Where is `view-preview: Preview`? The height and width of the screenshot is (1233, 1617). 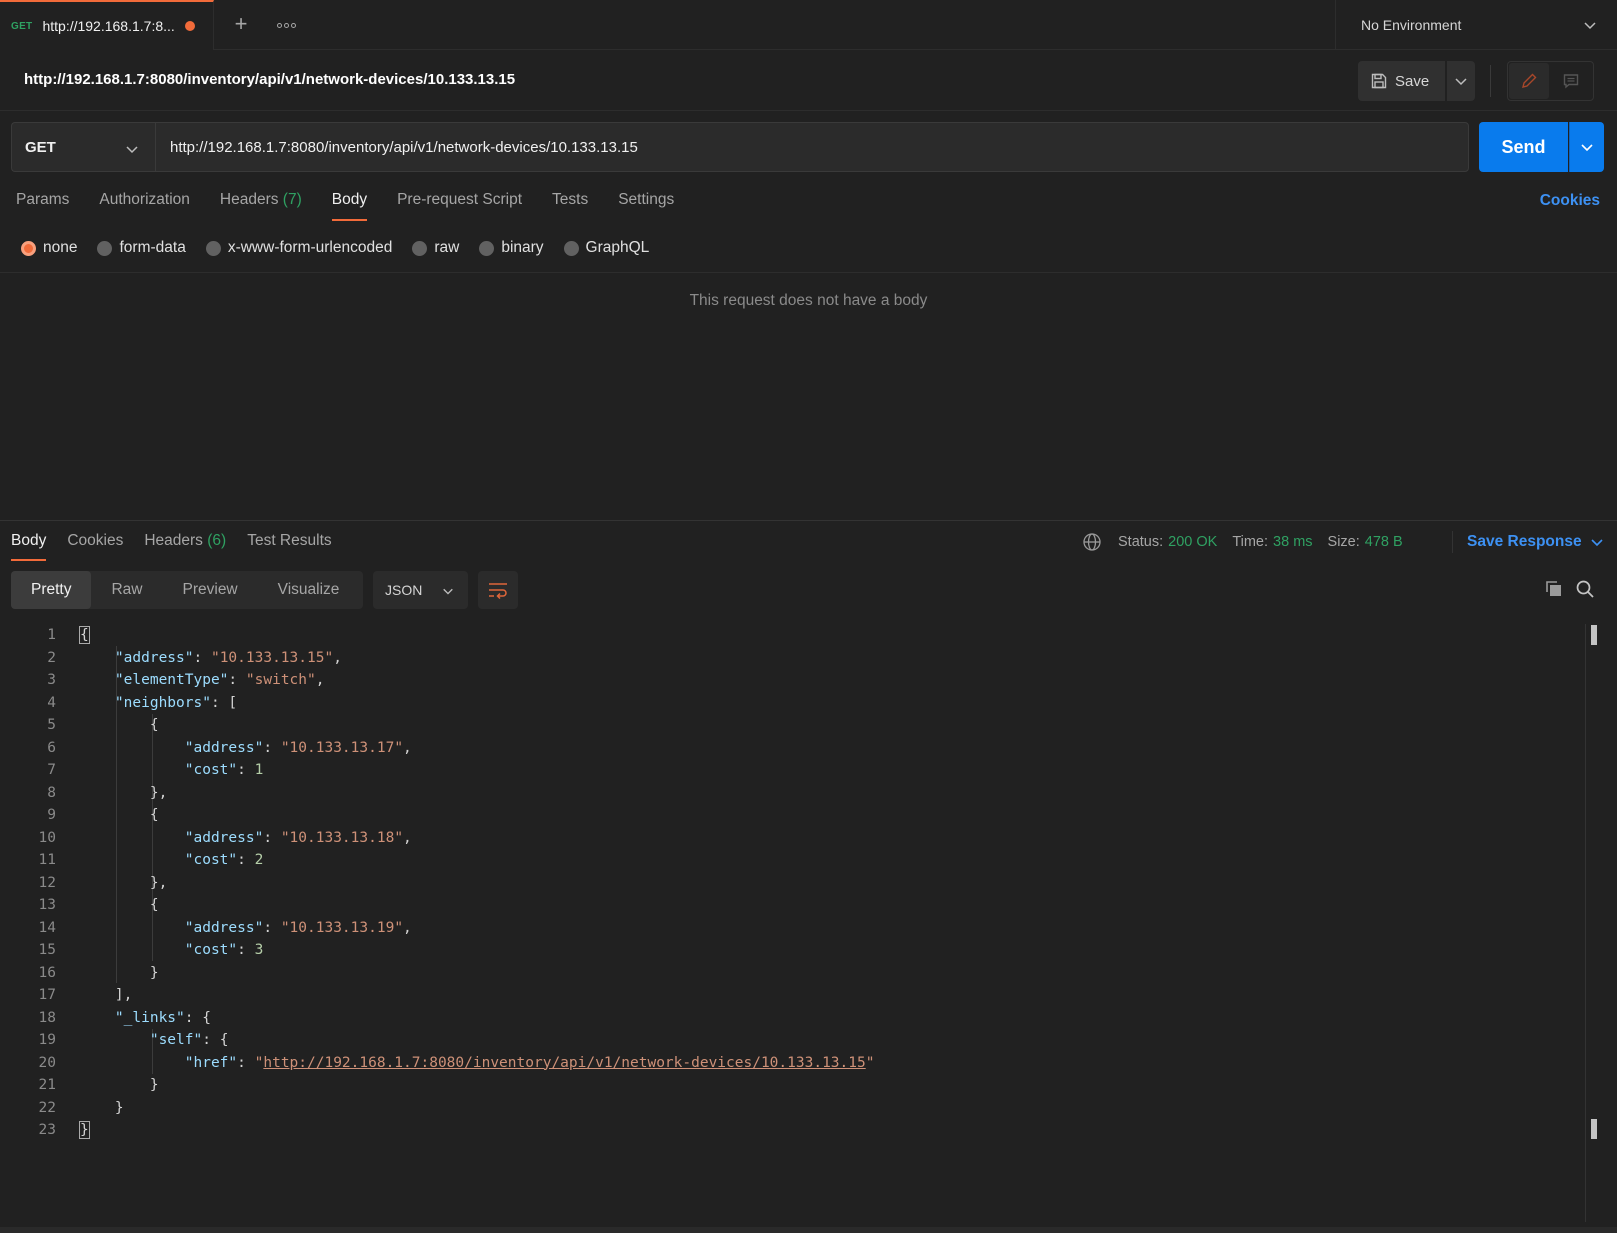 view-preview: Preview is located at coordinates (210, 590).